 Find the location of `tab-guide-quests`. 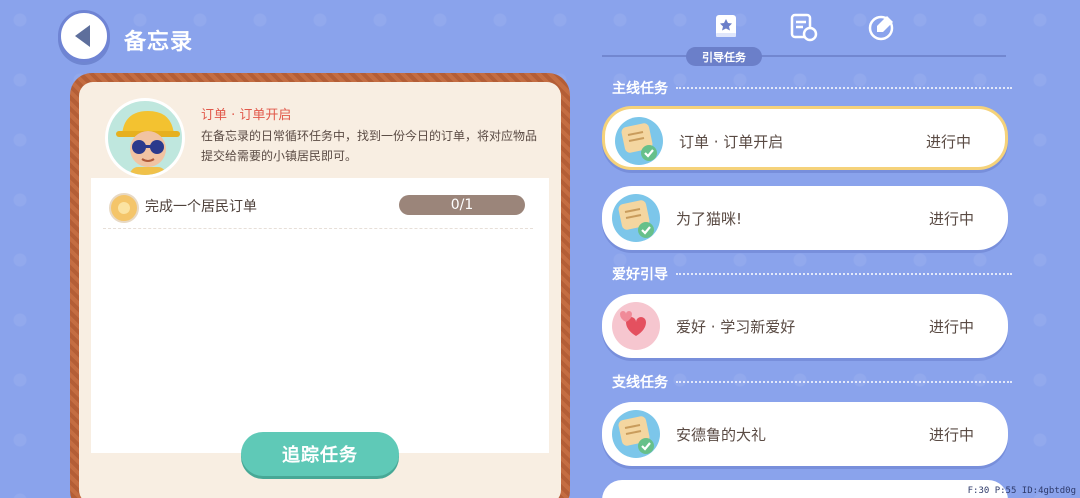

tab-guide-quests is located at coordinates (726, 27).